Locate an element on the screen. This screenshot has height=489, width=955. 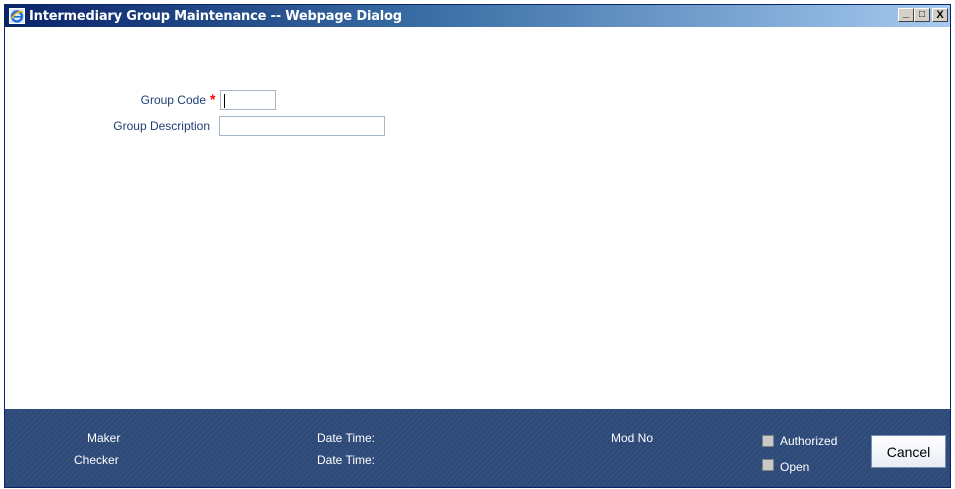
checker-label: Checker is located at coordinates (96, 460).